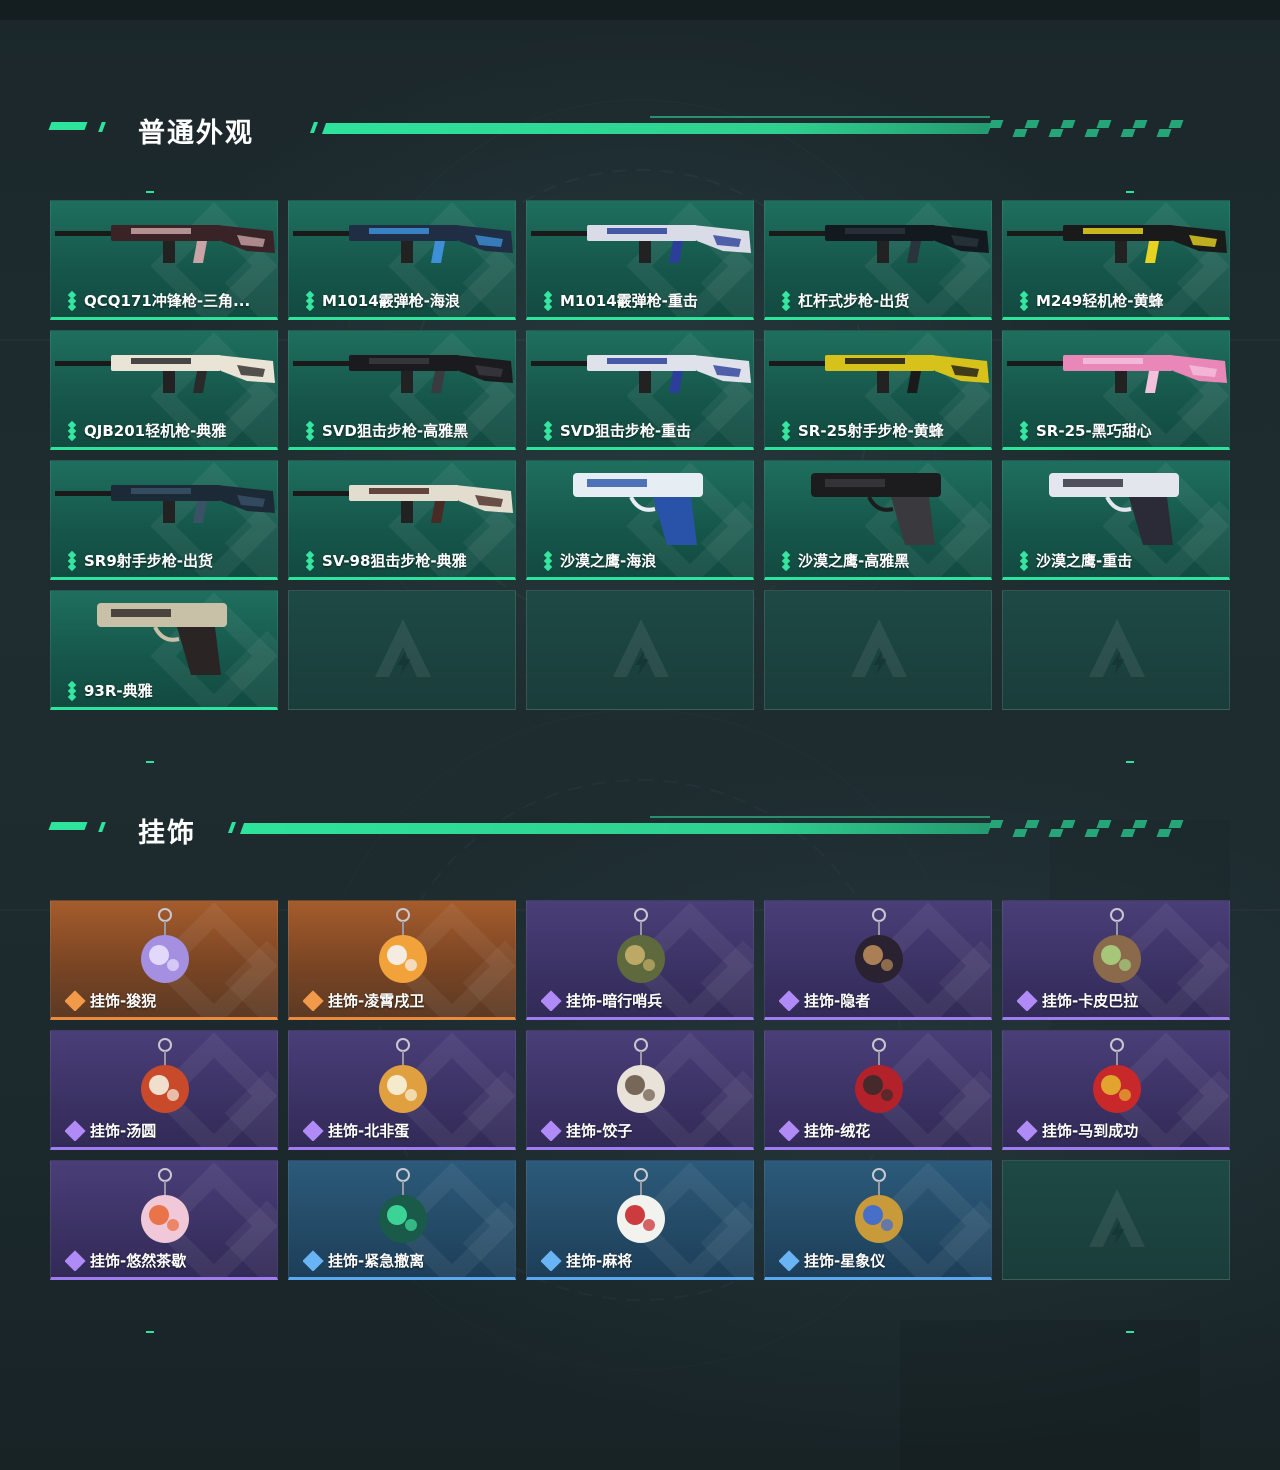 The width and height of the screenshot is (1280, 1470). What do you see at coordinates (376, 1001) in the screenshot?
I see `item-name: 挂饰-凌霄戌卫` at bounding box center [376, 1001].